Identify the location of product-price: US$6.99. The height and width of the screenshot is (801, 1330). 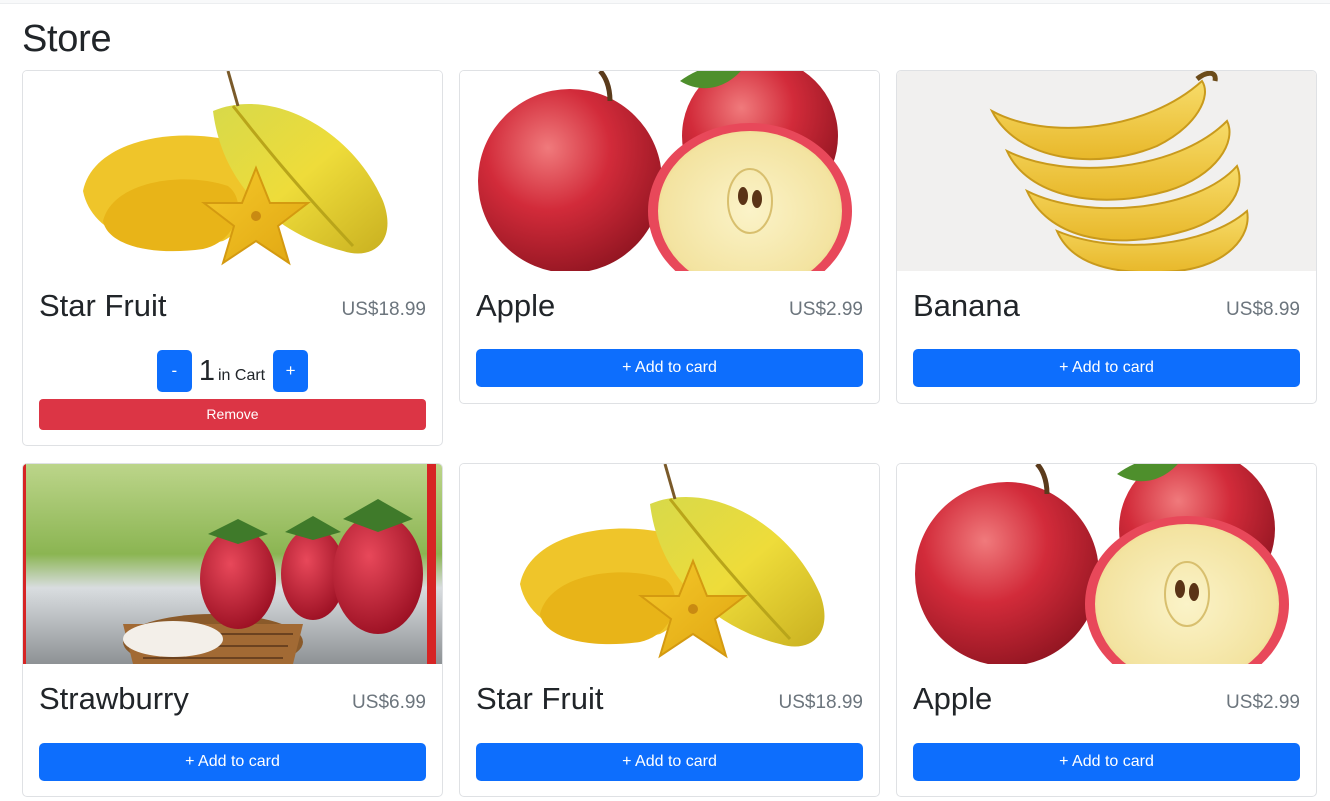
(389, 702).